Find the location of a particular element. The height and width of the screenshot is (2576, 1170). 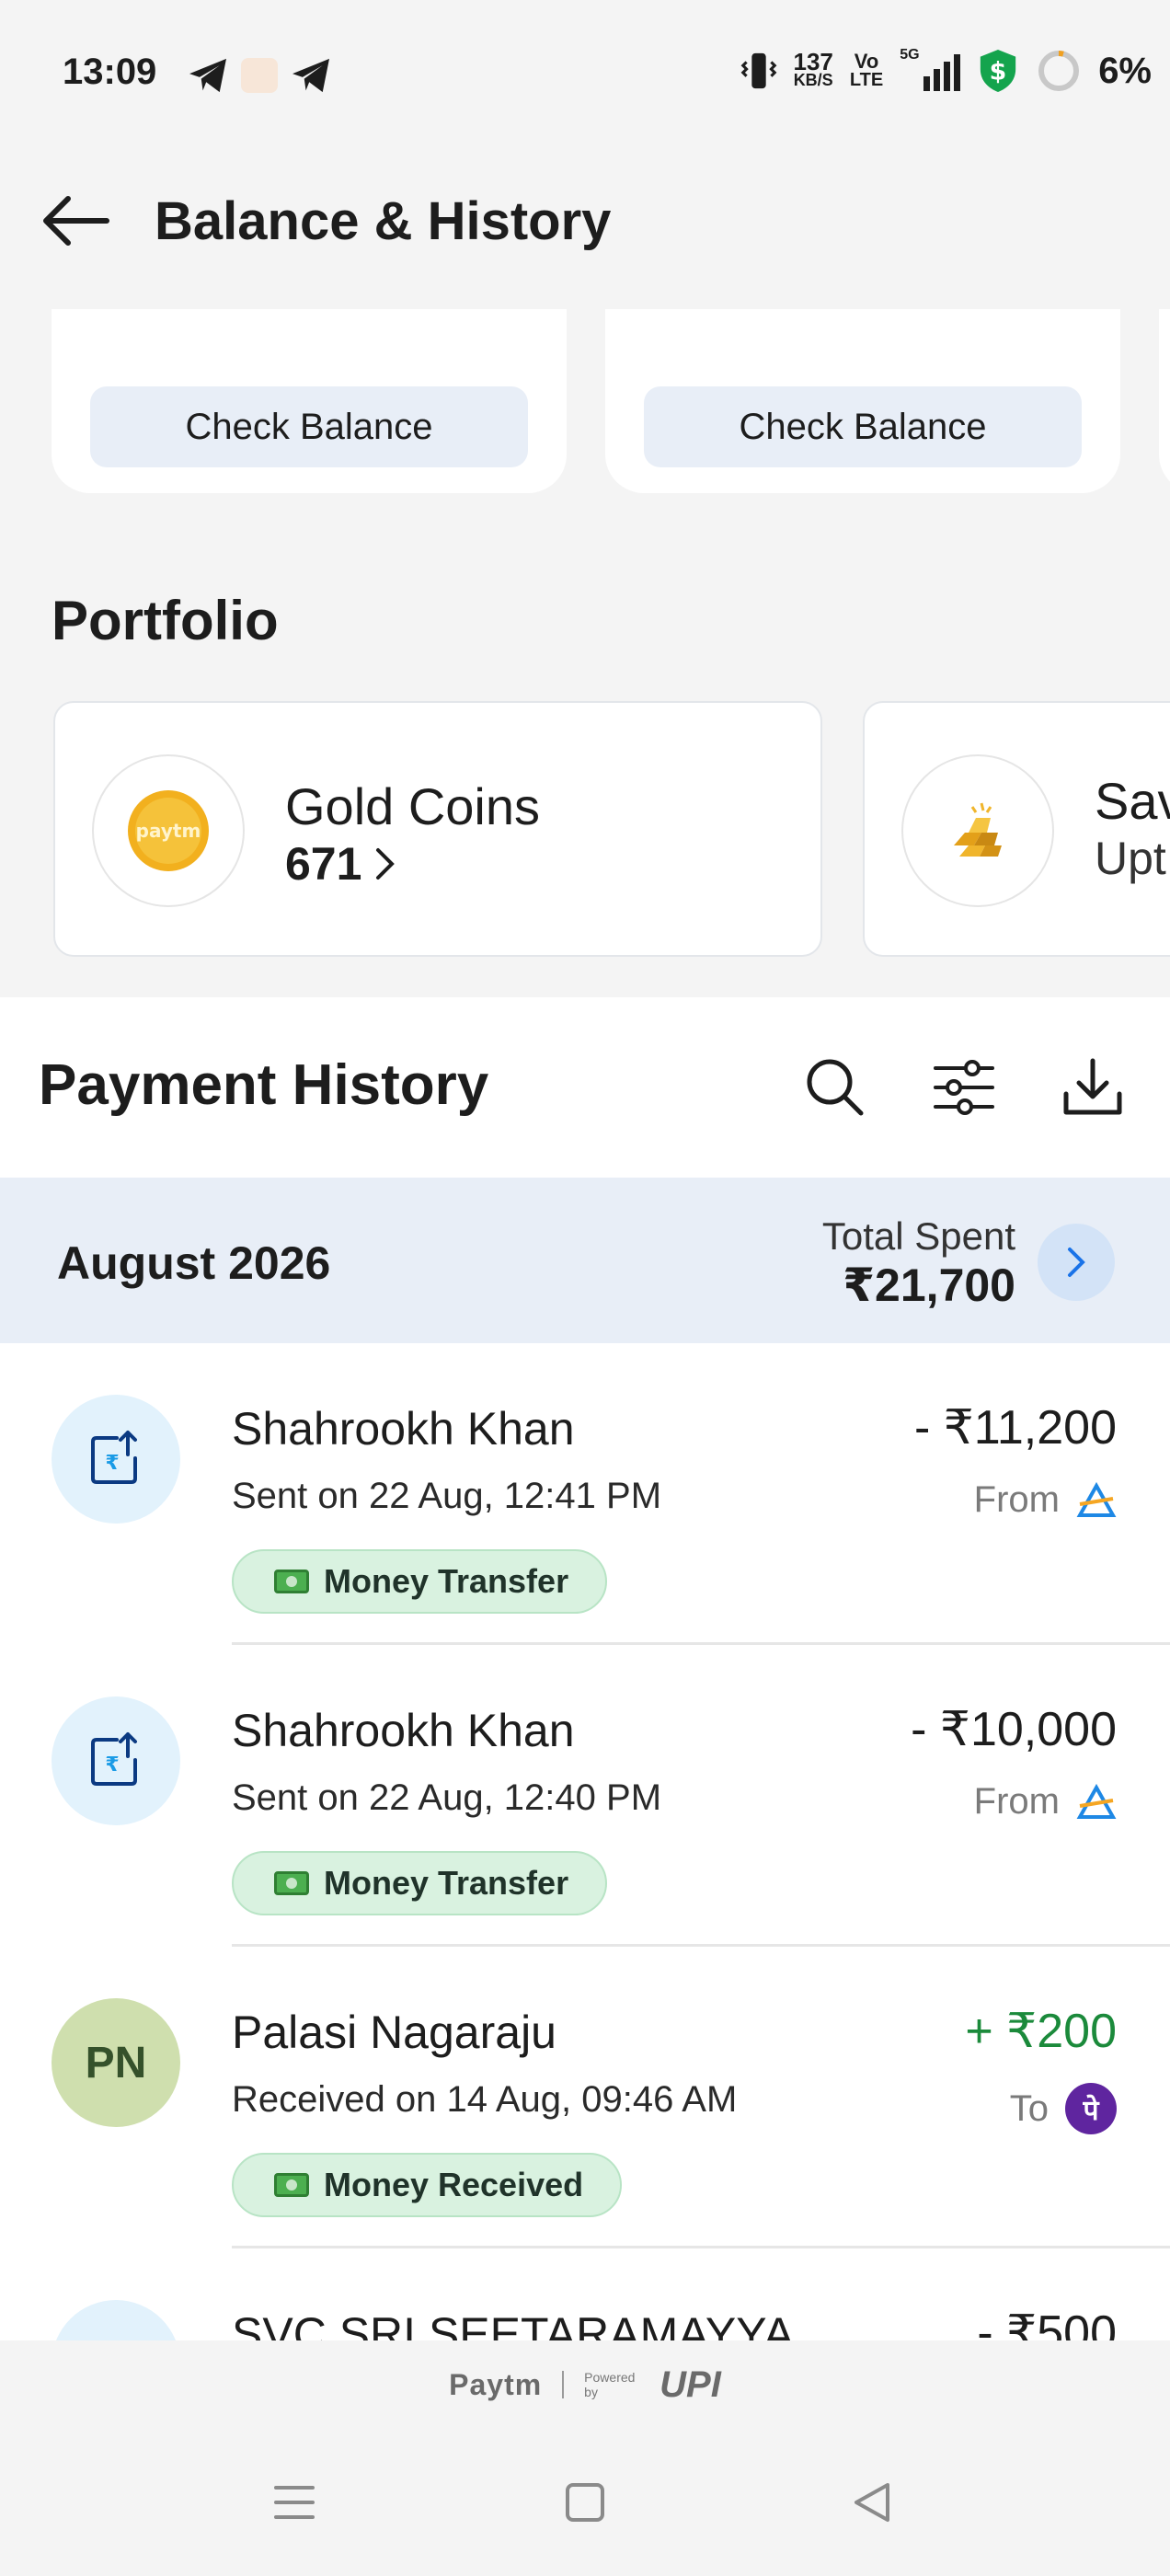

back-arrow-icon is located at coordinates (76, 221).